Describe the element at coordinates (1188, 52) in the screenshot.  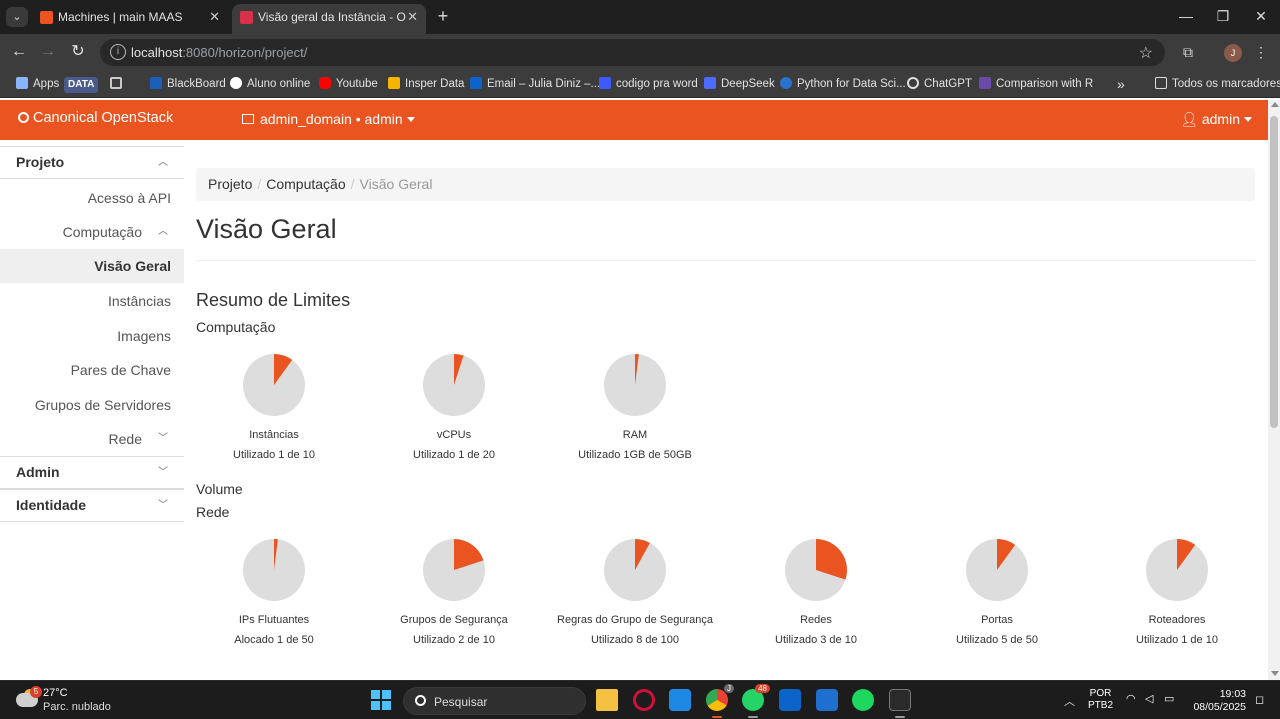
I see `extensions-puzzle-icon: ⧉` at that location.